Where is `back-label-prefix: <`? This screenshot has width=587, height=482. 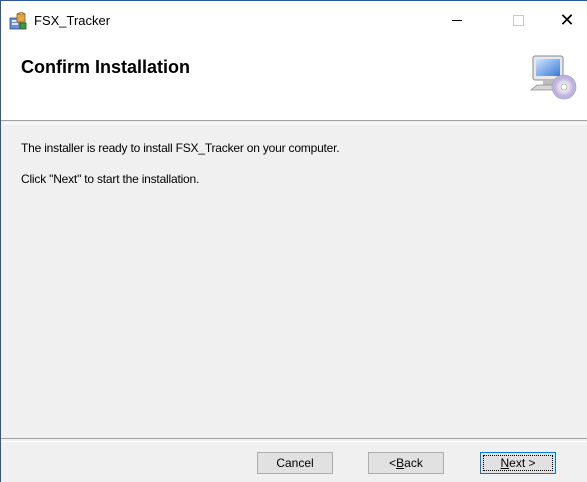 back-label-prefix: < is located at coordinates (393, 463).